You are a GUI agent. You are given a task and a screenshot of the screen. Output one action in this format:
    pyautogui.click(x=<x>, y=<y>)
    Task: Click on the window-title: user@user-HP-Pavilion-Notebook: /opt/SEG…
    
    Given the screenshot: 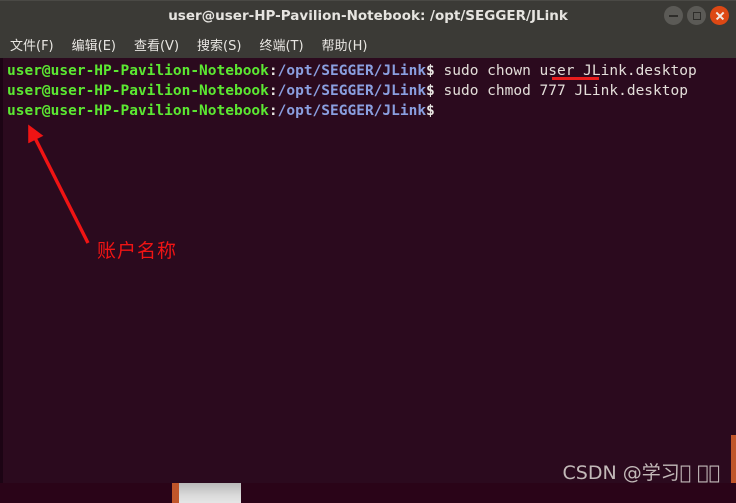 What is the action you would take?
    pyautogui.click(x=368, y=16)
    